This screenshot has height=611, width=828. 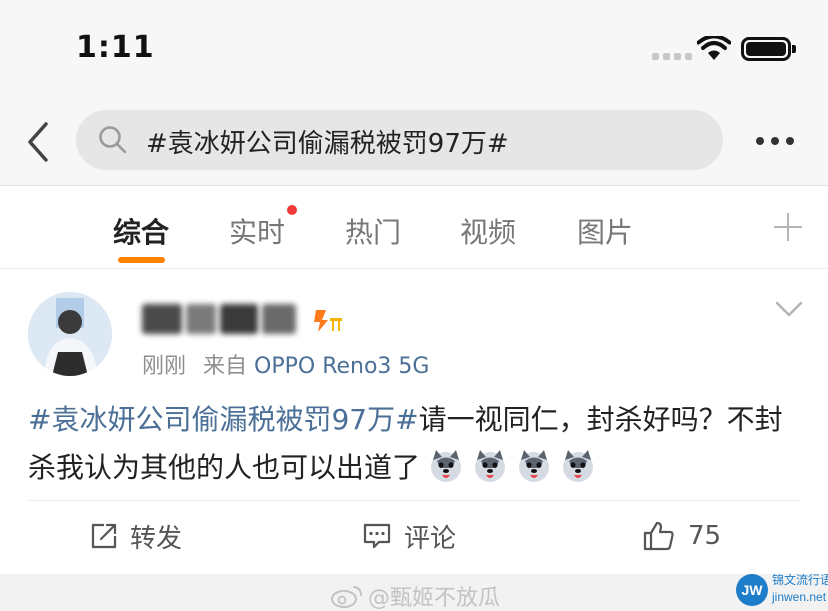 I want to click on repost-label: 转发, so click(x=156, y=538).